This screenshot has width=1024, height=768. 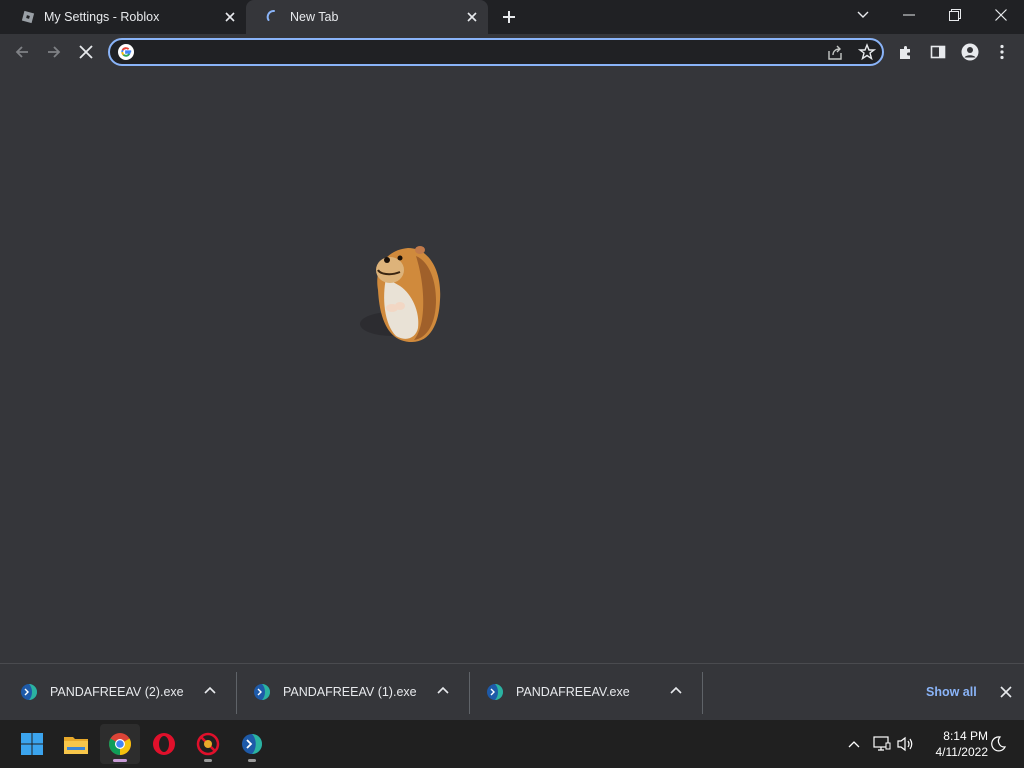 I want to click on chevron-down-icon, so click(x=863, y=14).